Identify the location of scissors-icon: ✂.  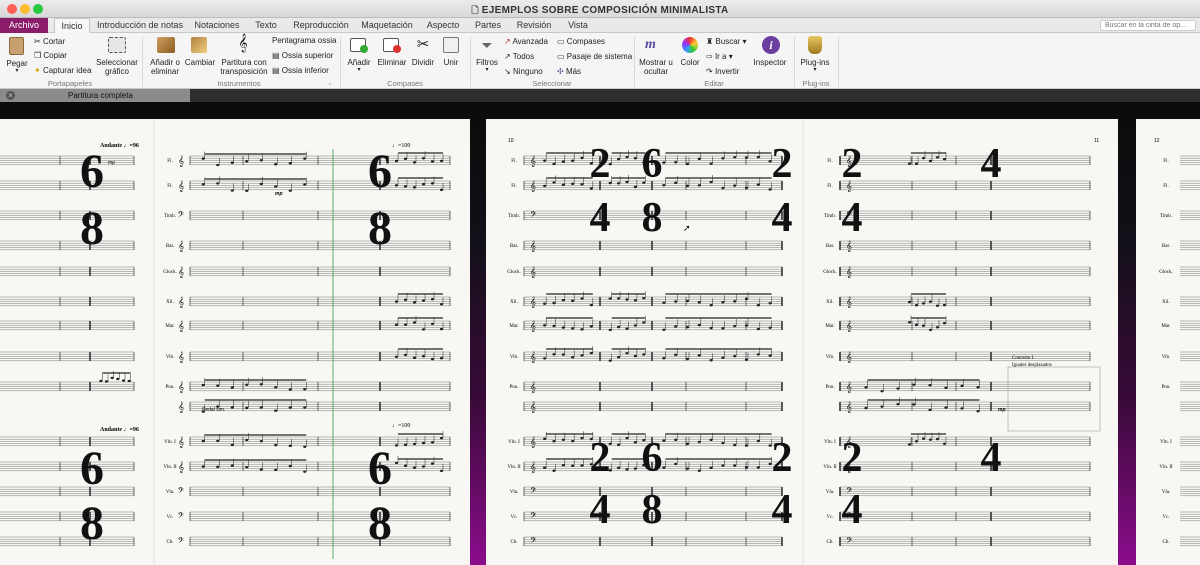
(37, 41).